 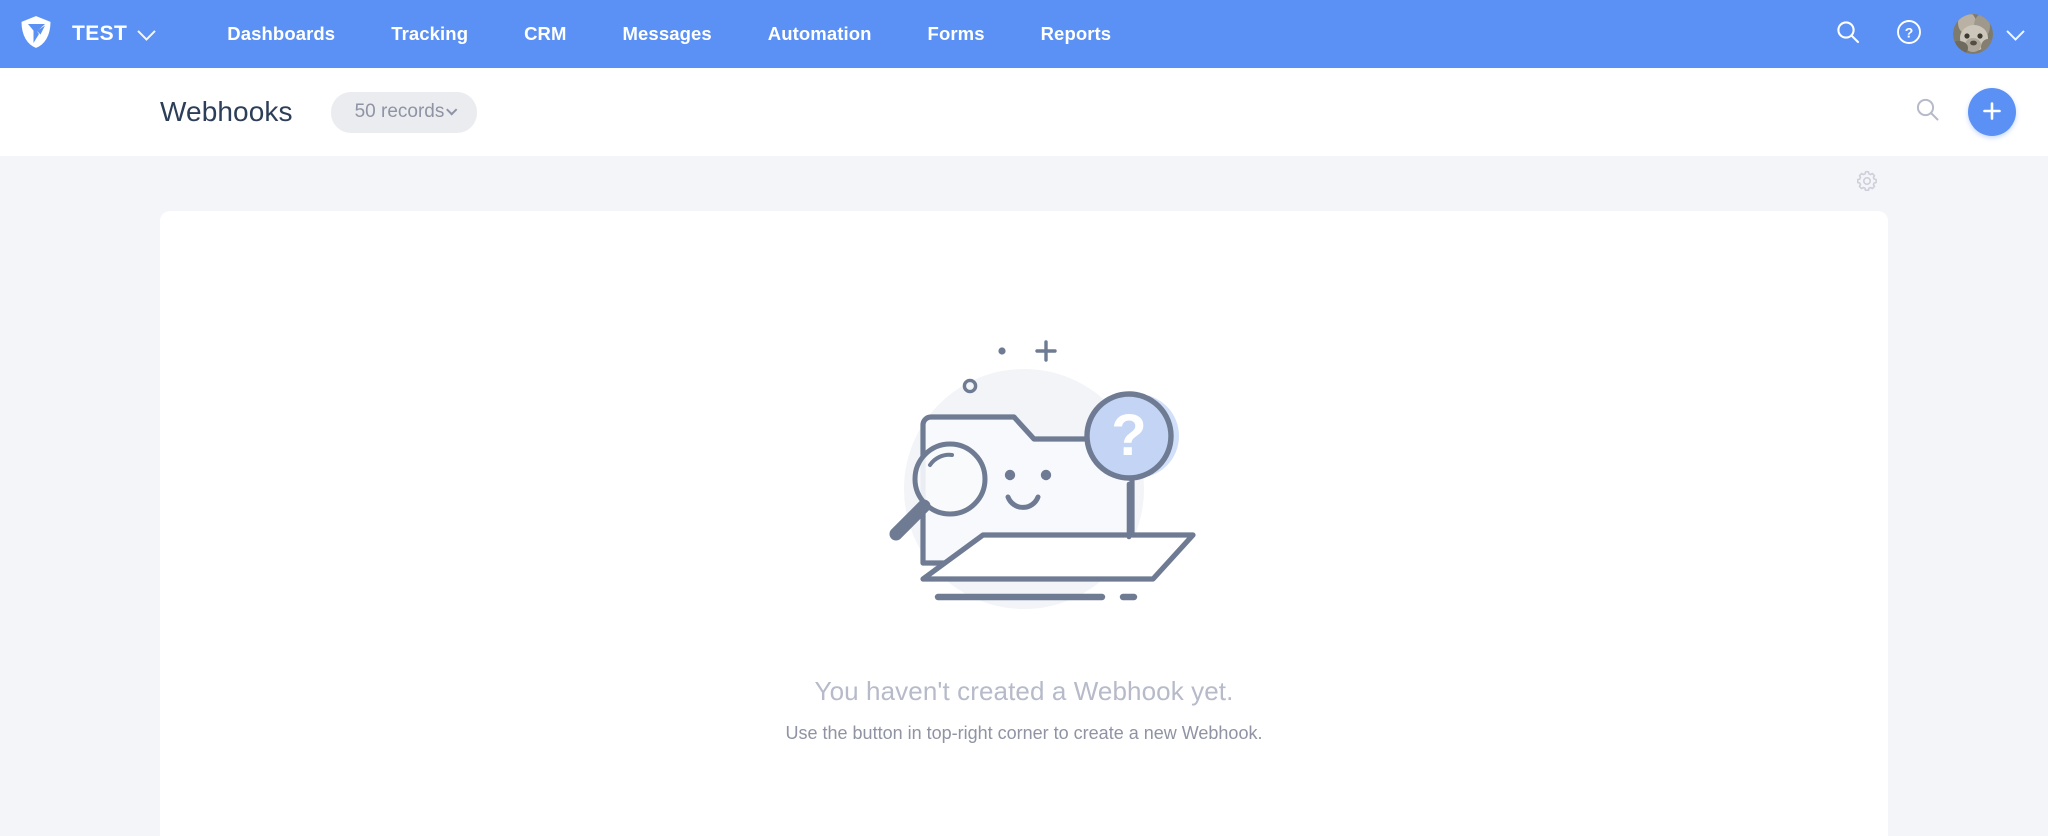 I want to click on app-logo, so click(x=36, y=34).